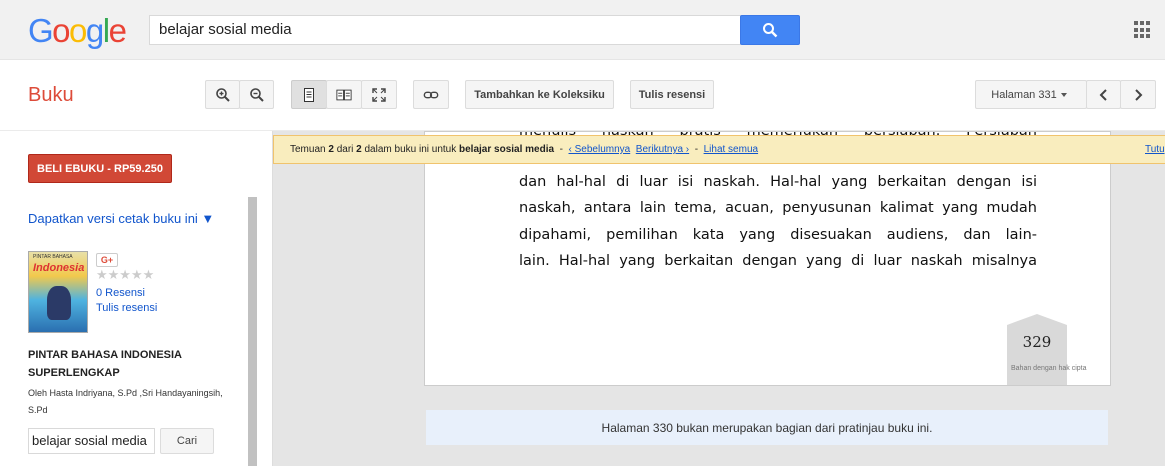 The image size is (1165, 466). I want to click on top-bar: Google belajar sosial media, so click(582, 30).